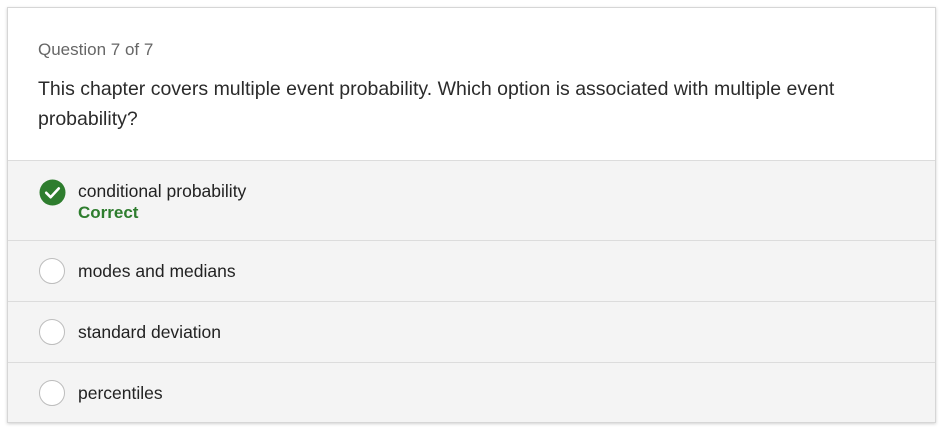 This screenshot has height=430, width=945. Describe the element at coordinates (96, 49) in the screenshot. I see `question-counter: Question 7 of 7` at that location.